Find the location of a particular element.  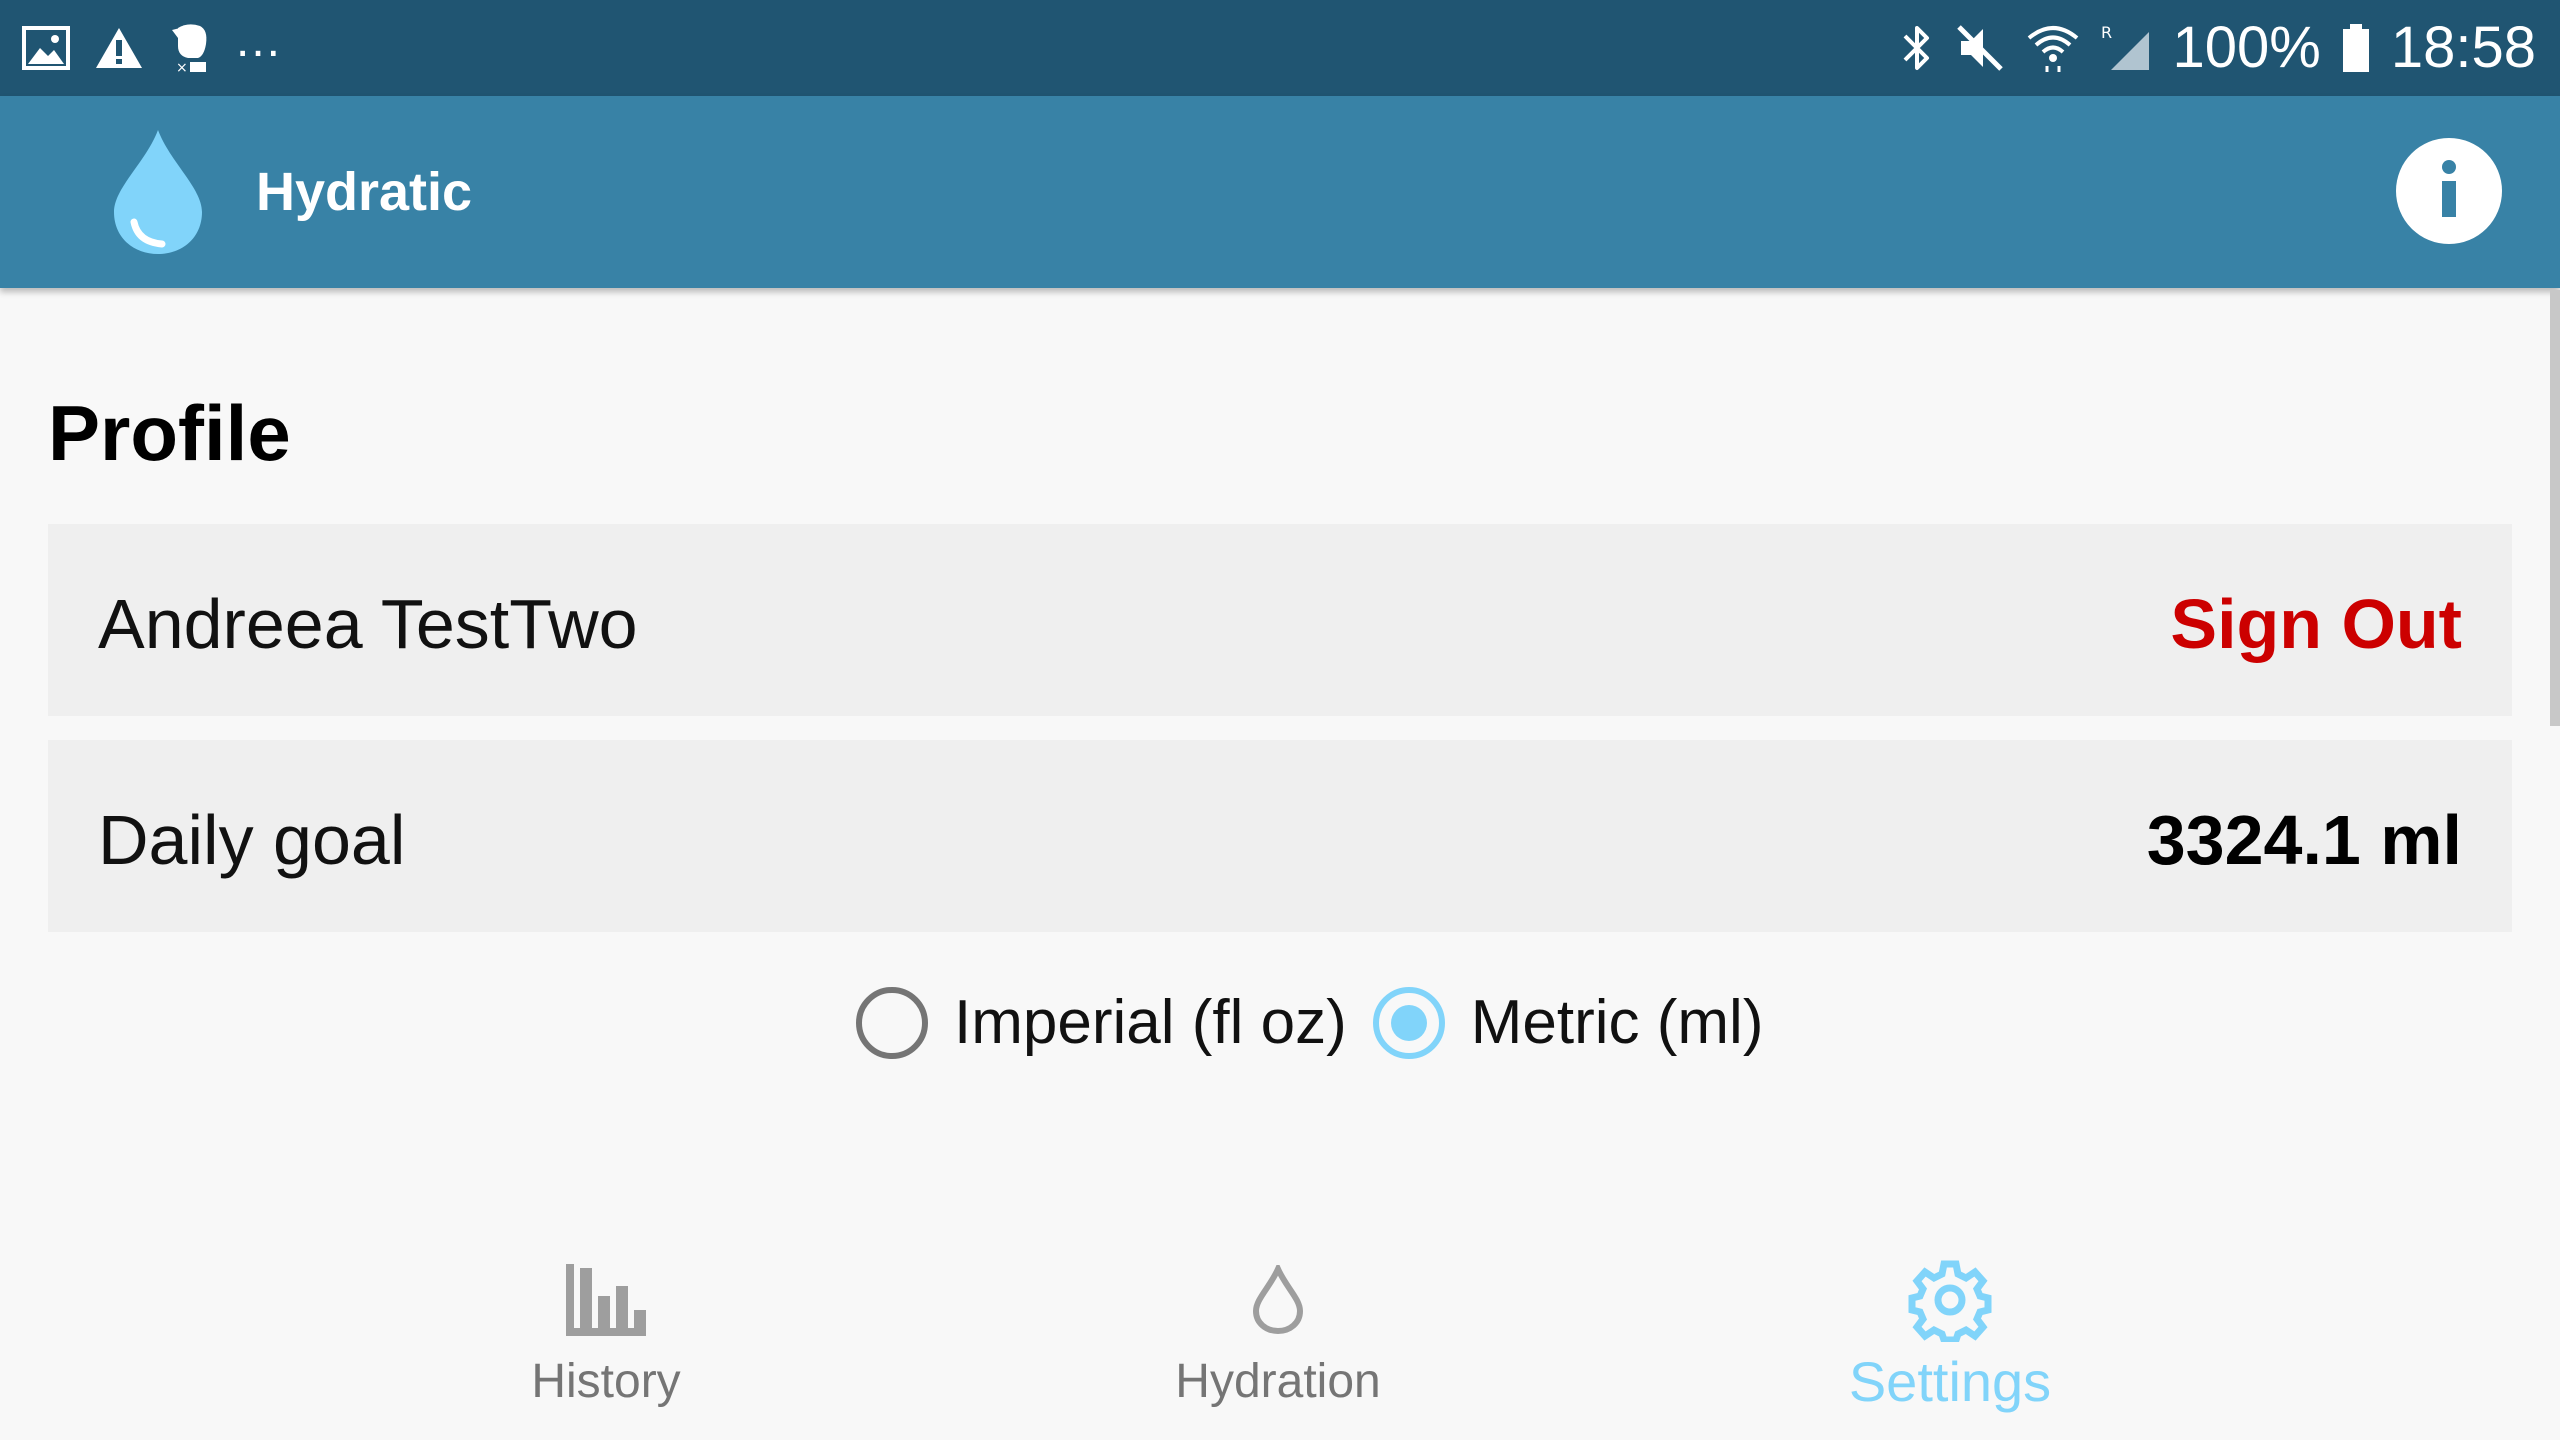

radio-imperial-label: Imperial (fl oz) is located at coordinates (1150, 1022).